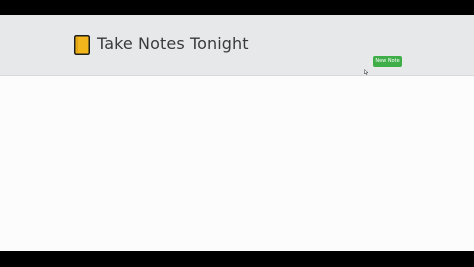 This screenshot has width=474, height=267. I want to click on app-title: Take Notes Tonight, so click(173, 43).